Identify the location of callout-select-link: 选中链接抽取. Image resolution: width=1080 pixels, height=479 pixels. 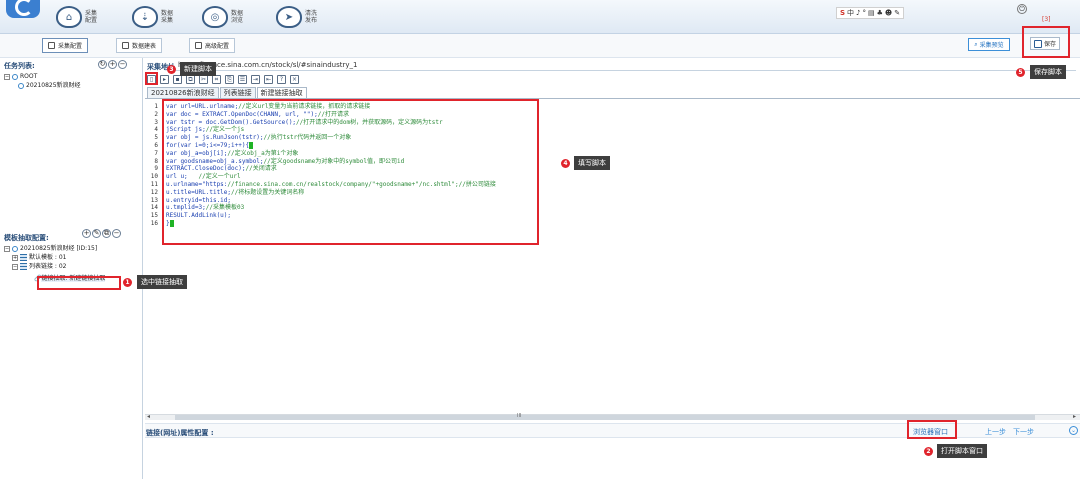
(162, 282).